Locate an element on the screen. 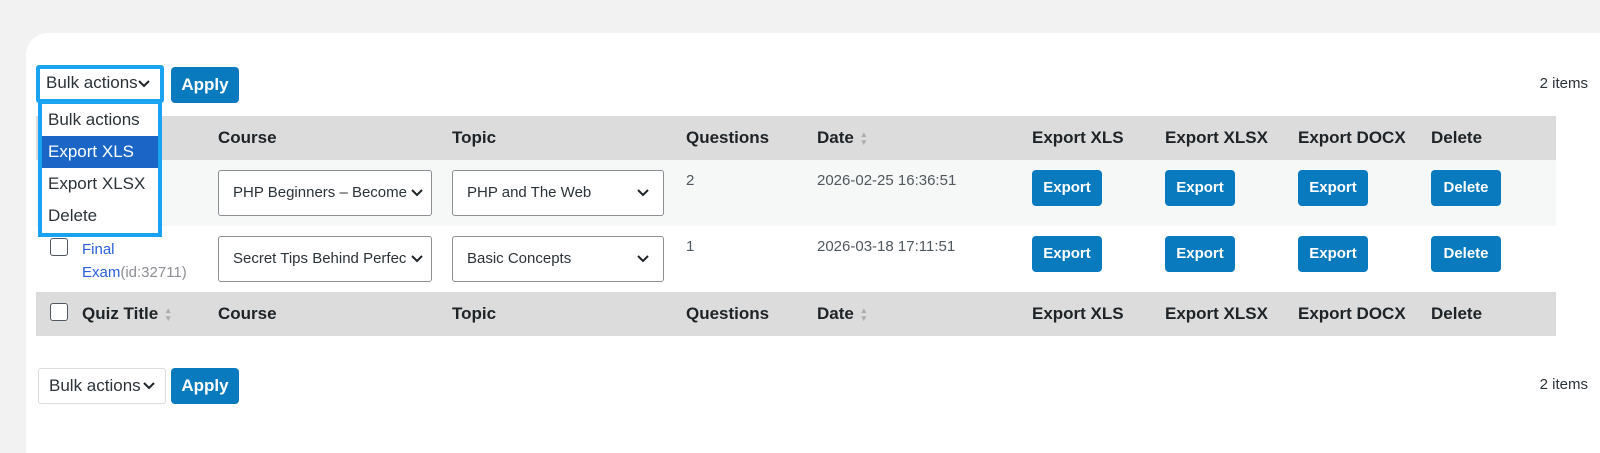 The width and height of the screenshot is (1600, 453). questions-count: 1 is located at coordinates (690, 246).